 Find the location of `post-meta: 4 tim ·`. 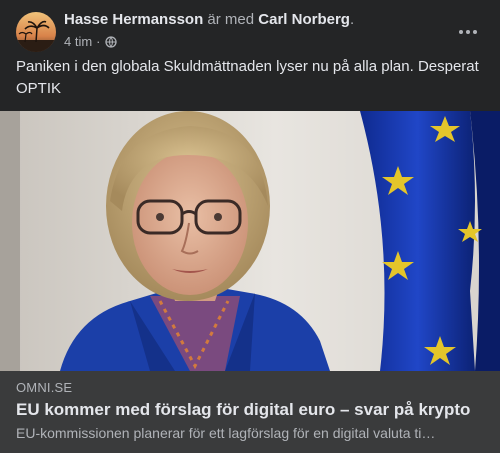

post-meta: 4 tim · is located at coordinates (90, 41).